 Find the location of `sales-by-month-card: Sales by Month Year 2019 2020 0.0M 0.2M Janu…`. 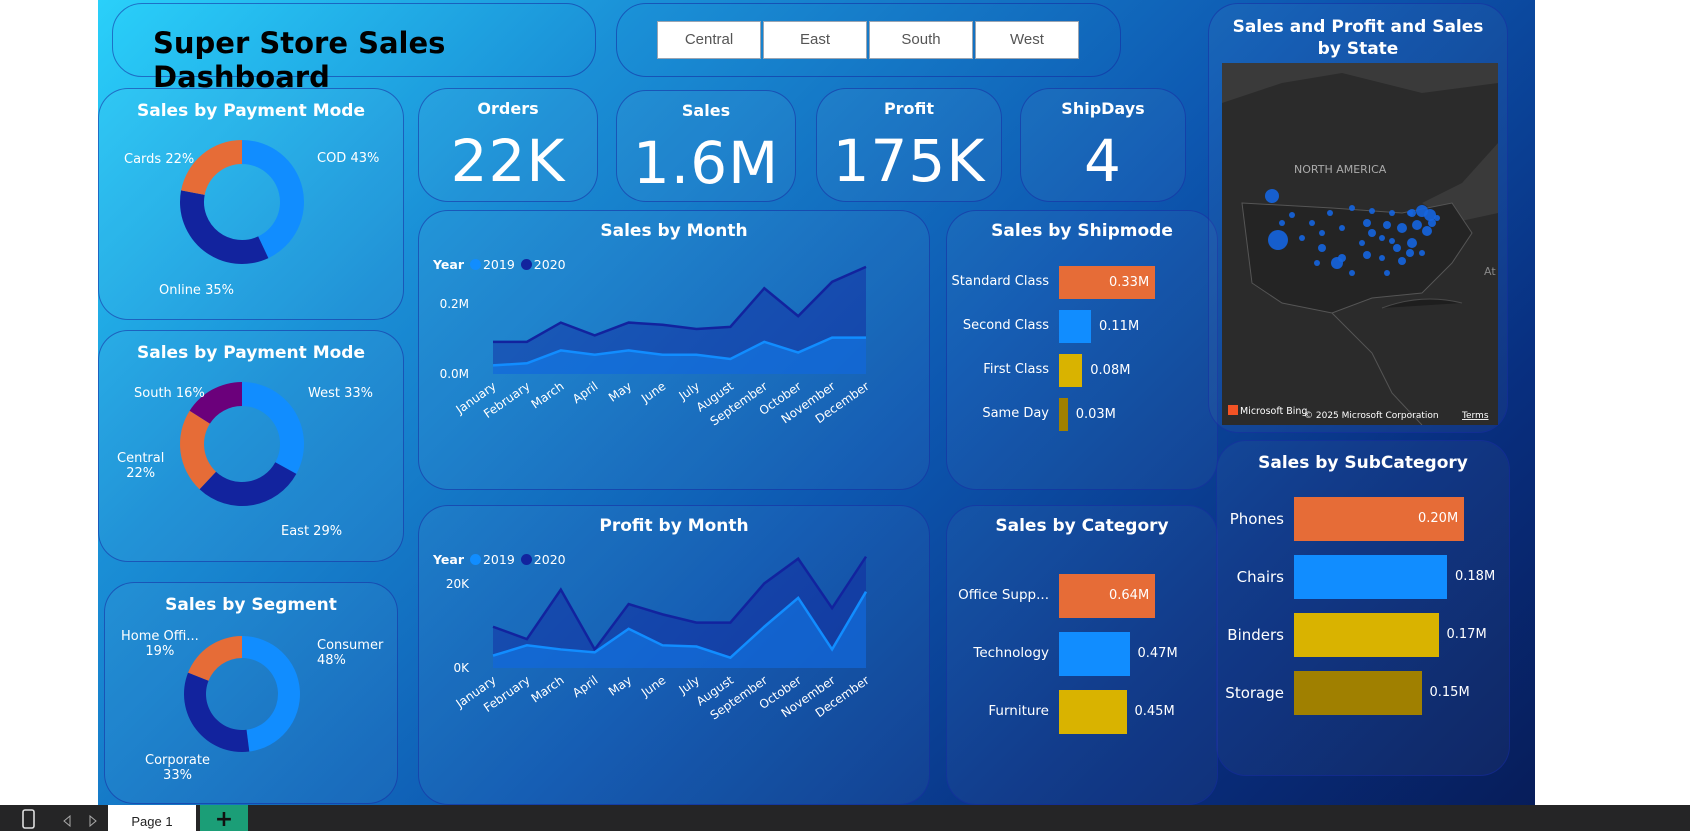

sales-by-month-card: Sales by Month Year 2019 2020 0.0M 0.2M Janu… is located at coordinates (674, 350).